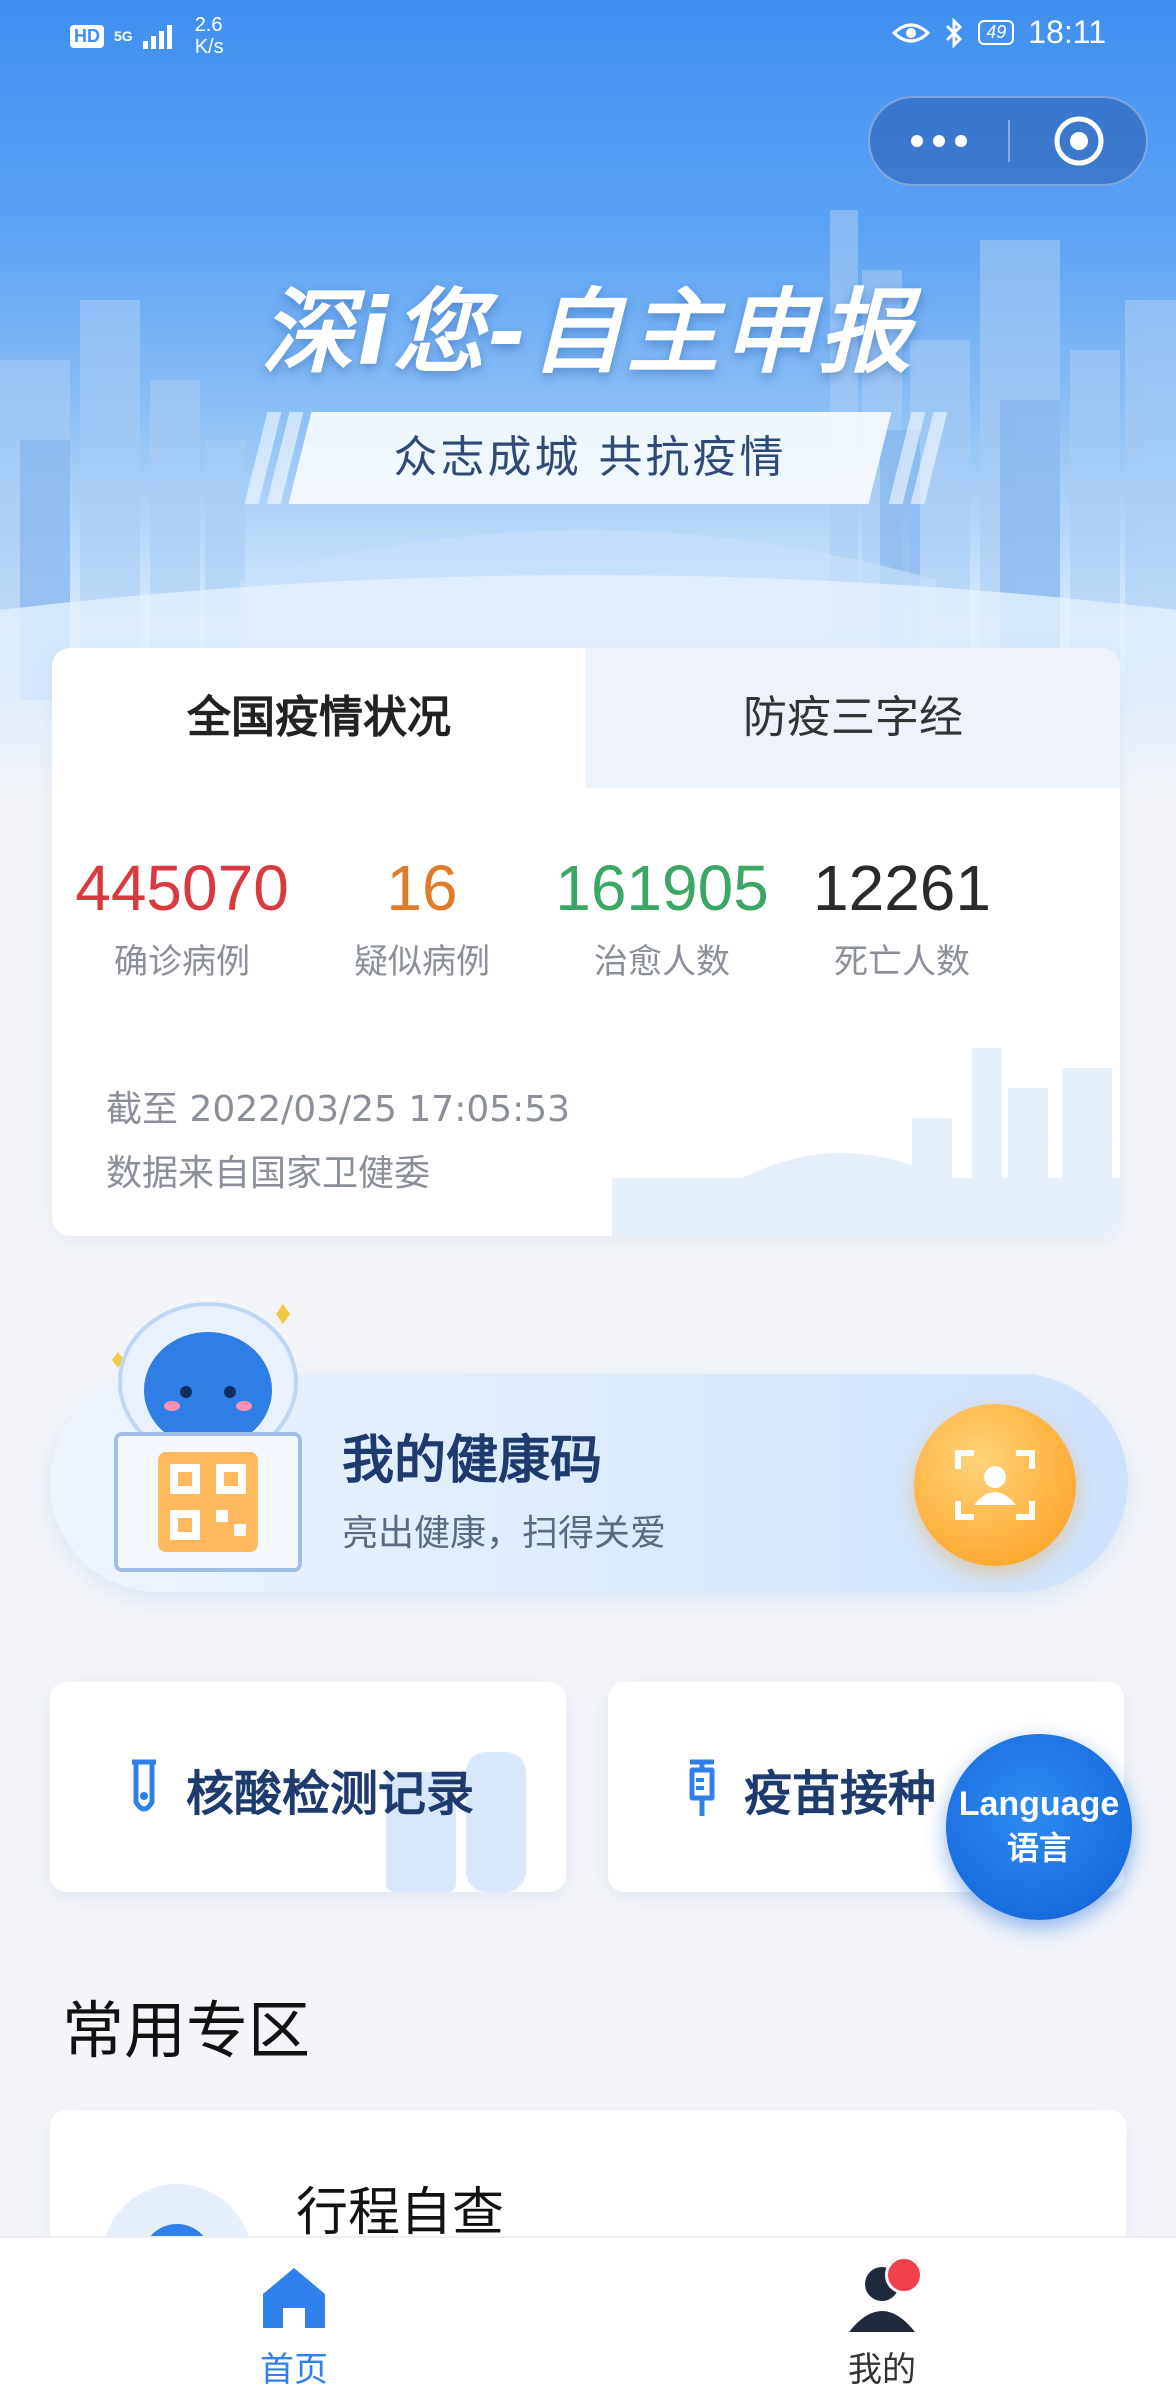  I want to click on stat-confirmed: 445070 确诊病例, so click(182, 915).